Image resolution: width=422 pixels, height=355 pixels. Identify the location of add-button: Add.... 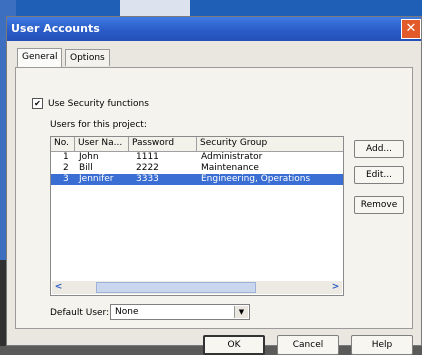
(379, 149).